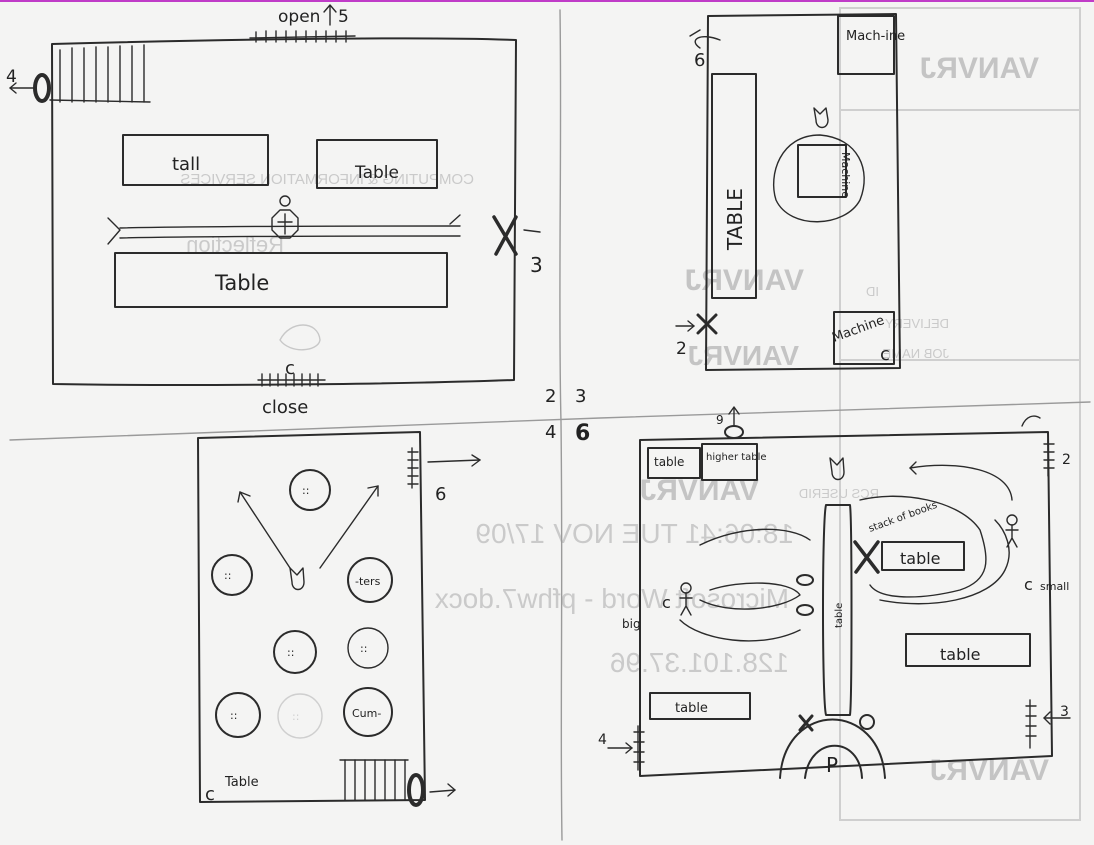  Describe the element at coordinates (300, 716) in the screenshot. I see `circle-ghost` at that location.